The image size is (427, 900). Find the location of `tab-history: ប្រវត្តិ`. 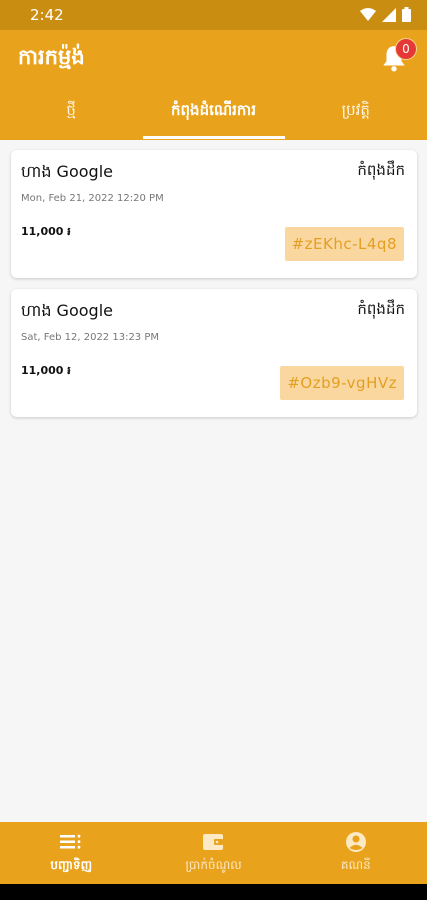

tab-history: ប្រវត្តិ is located at coordinates (356, 118).